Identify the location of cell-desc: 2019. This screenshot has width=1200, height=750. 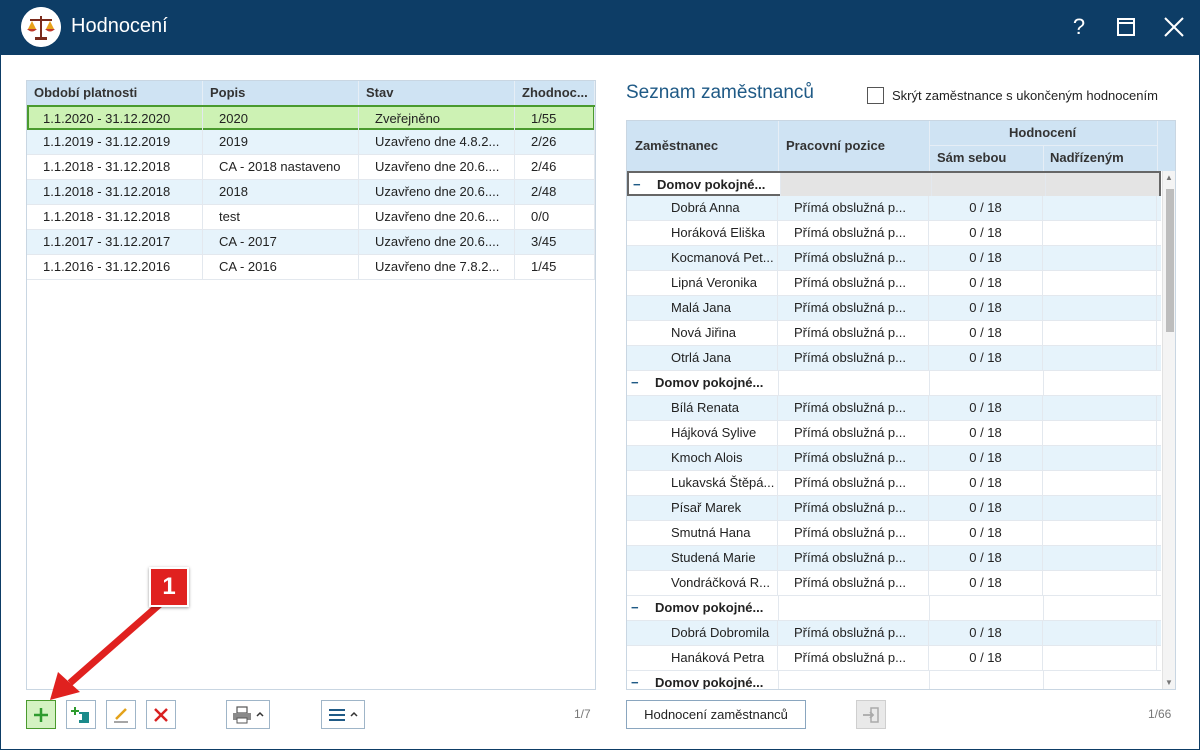
(281, 142).